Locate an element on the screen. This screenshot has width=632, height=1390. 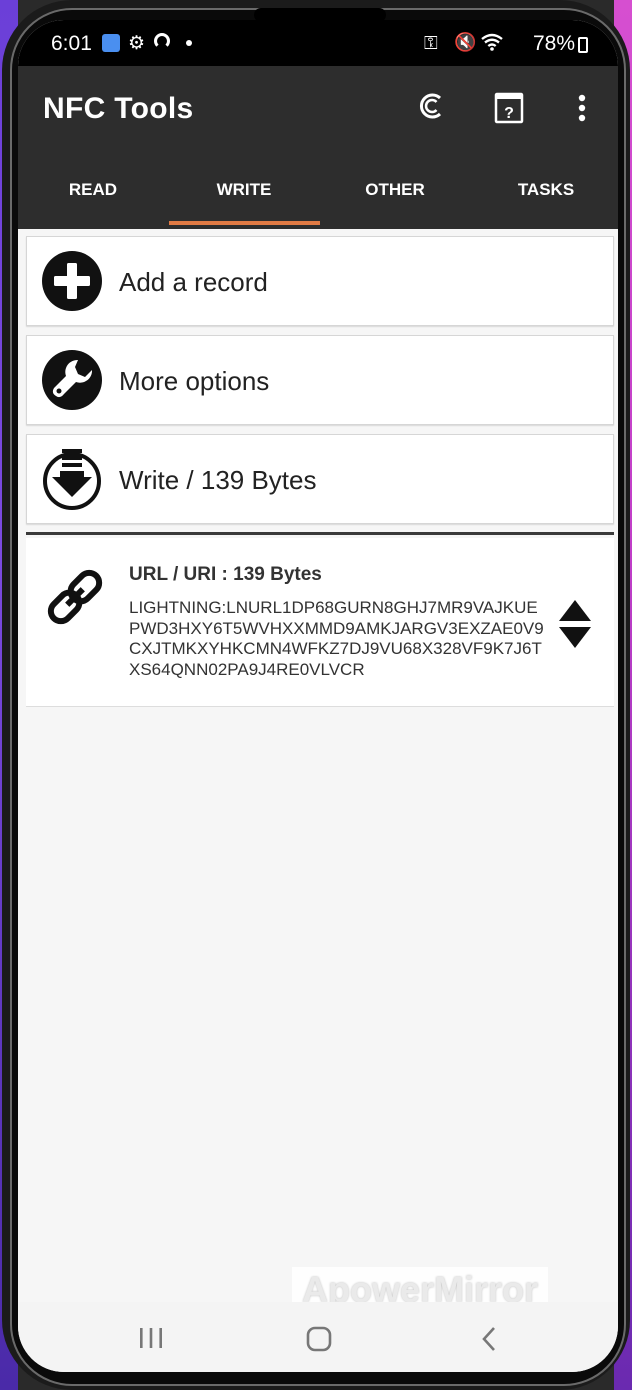
wrench-icon is located at coordinates (72, 380).